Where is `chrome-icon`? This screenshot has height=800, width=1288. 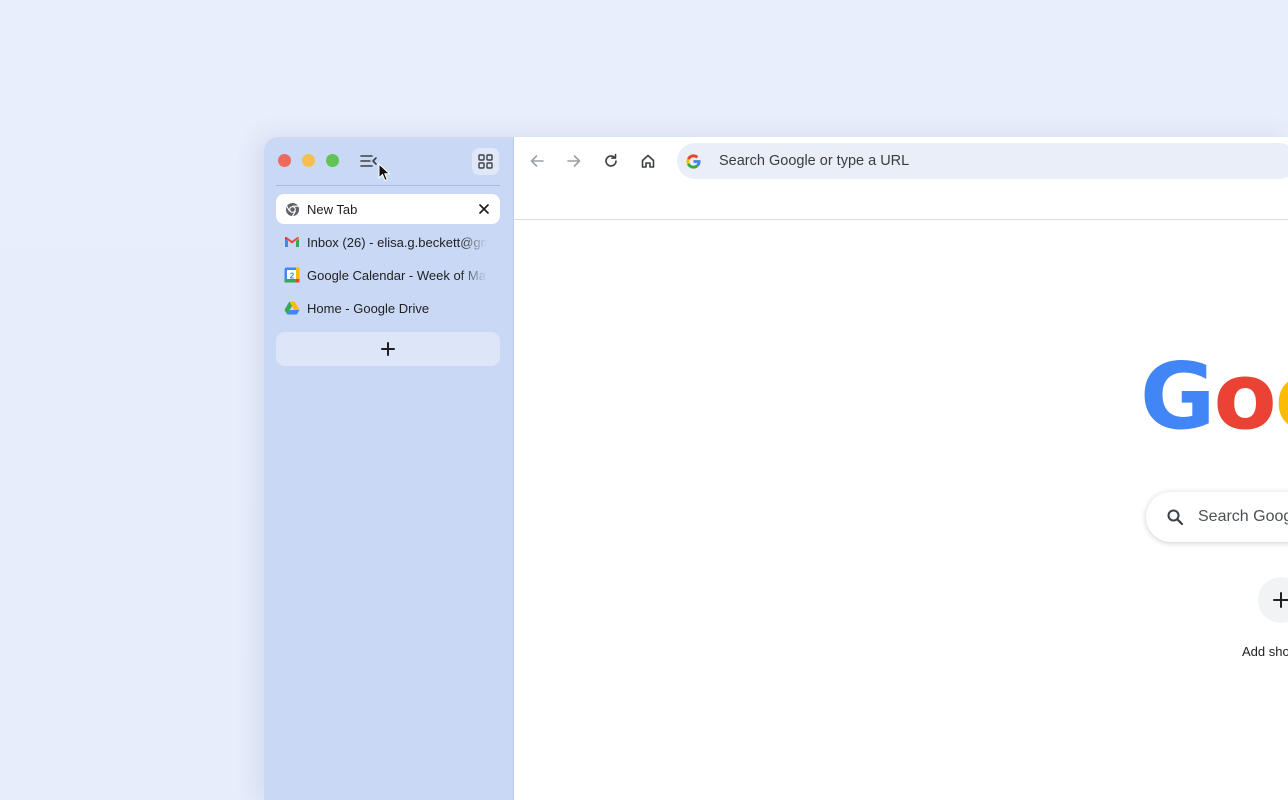
chrome-icon is located at coordinates (292, 209).